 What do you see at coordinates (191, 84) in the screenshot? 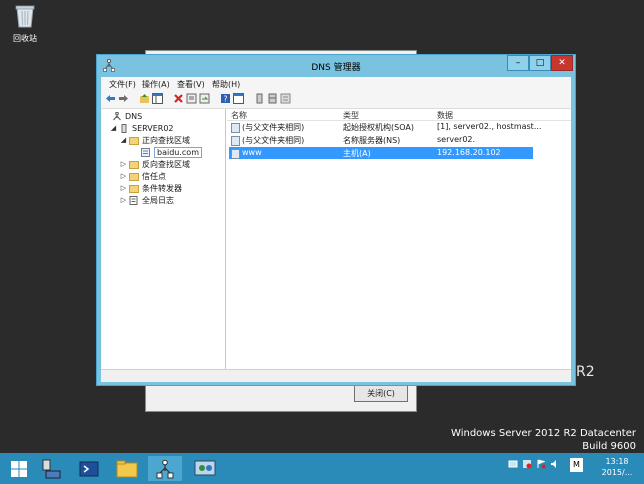
I see `menu-view: 查看(V)` at bounding box center [191, 84].